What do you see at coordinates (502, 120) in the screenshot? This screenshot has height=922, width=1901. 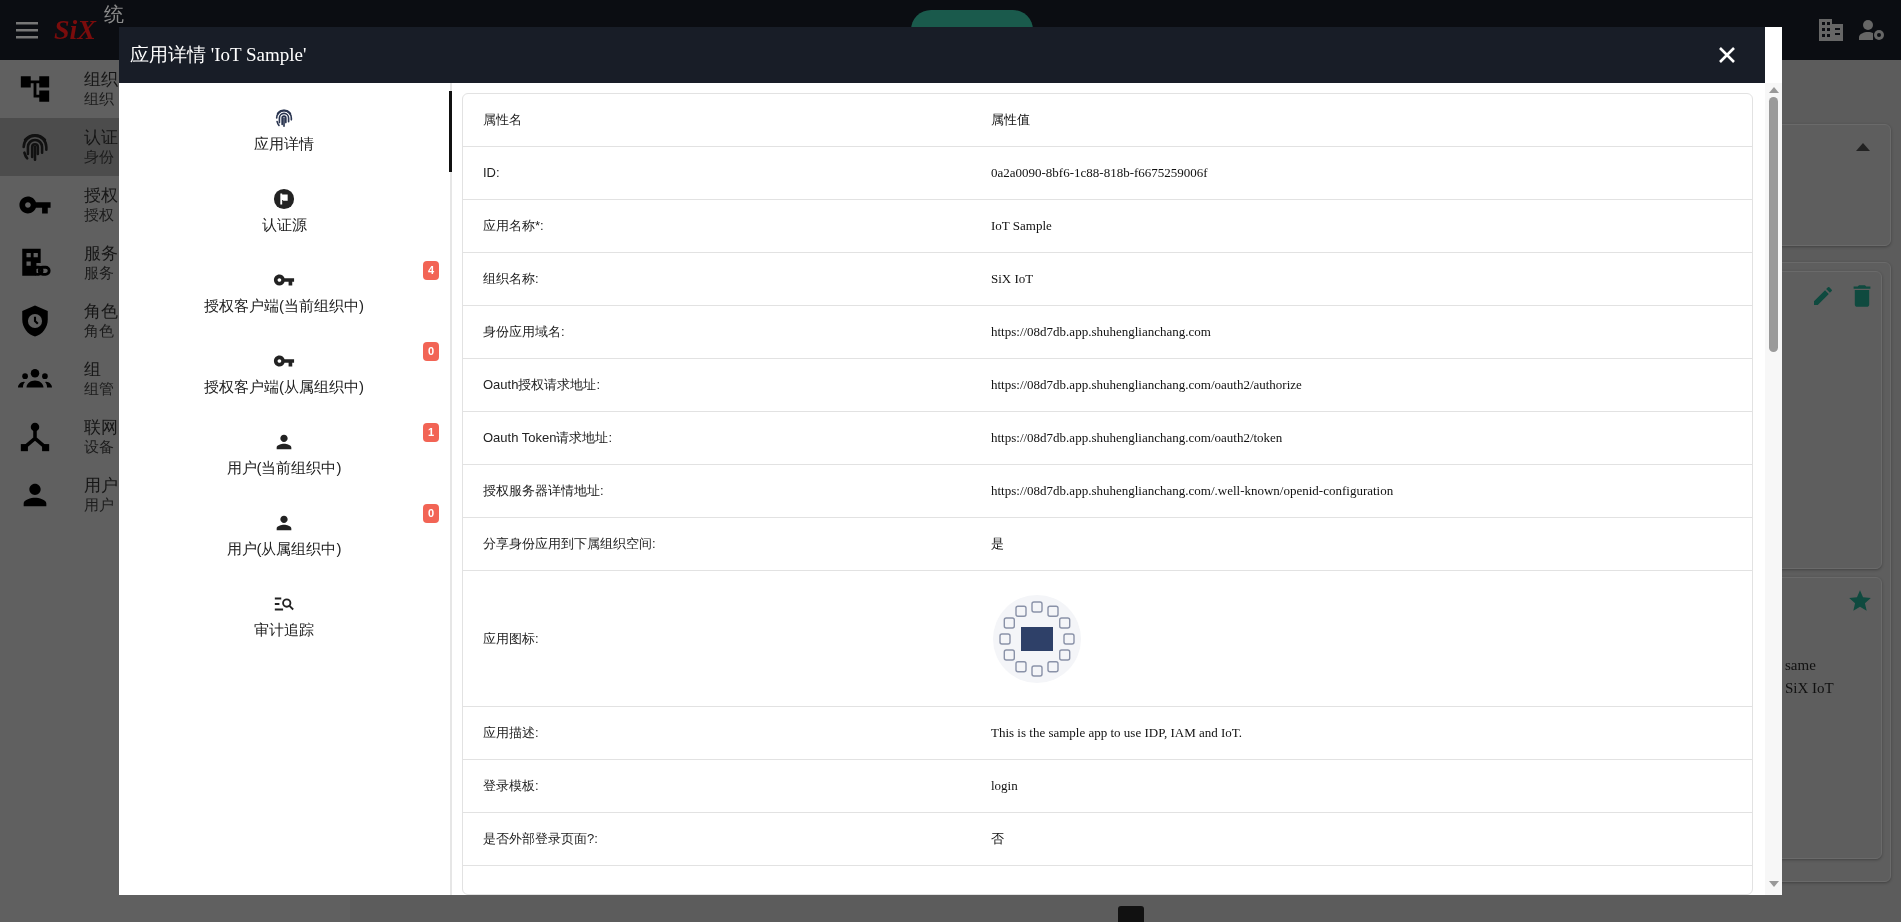 I see `column-header: 属性名` at bounding box center [502, 120].